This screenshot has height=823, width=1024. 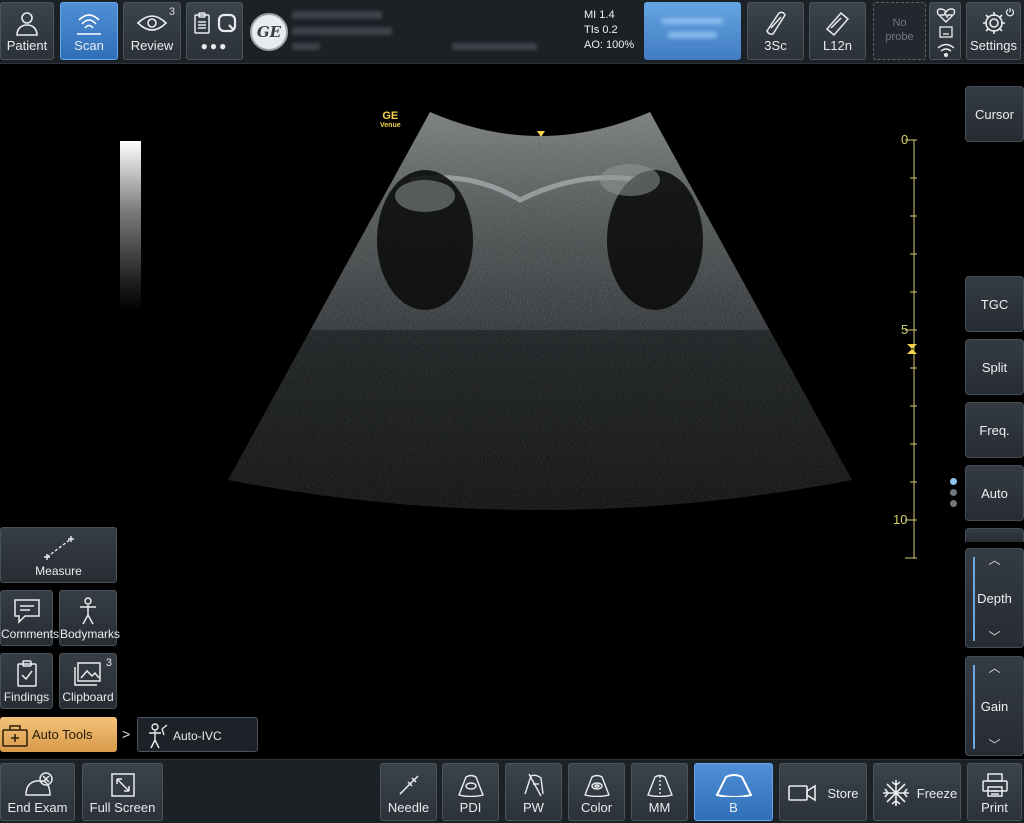 What do you see at coordinates (108, 663) in the screenshot?
I see `clipboard-count: 3` at bounding box center [108, 663].